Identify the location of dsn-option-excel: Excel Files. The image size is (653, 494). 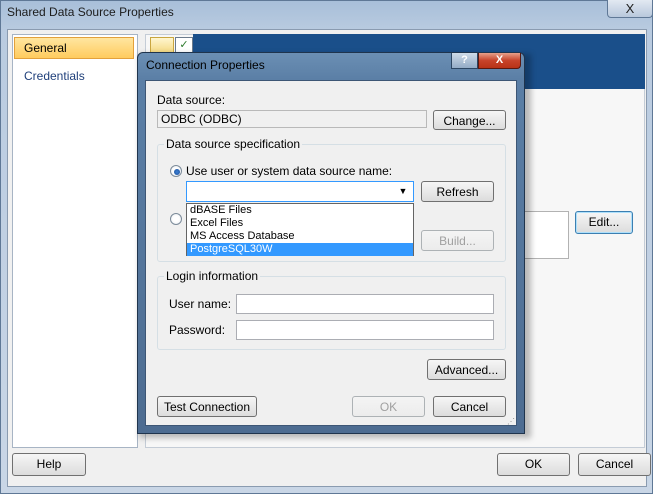
(301, 223).